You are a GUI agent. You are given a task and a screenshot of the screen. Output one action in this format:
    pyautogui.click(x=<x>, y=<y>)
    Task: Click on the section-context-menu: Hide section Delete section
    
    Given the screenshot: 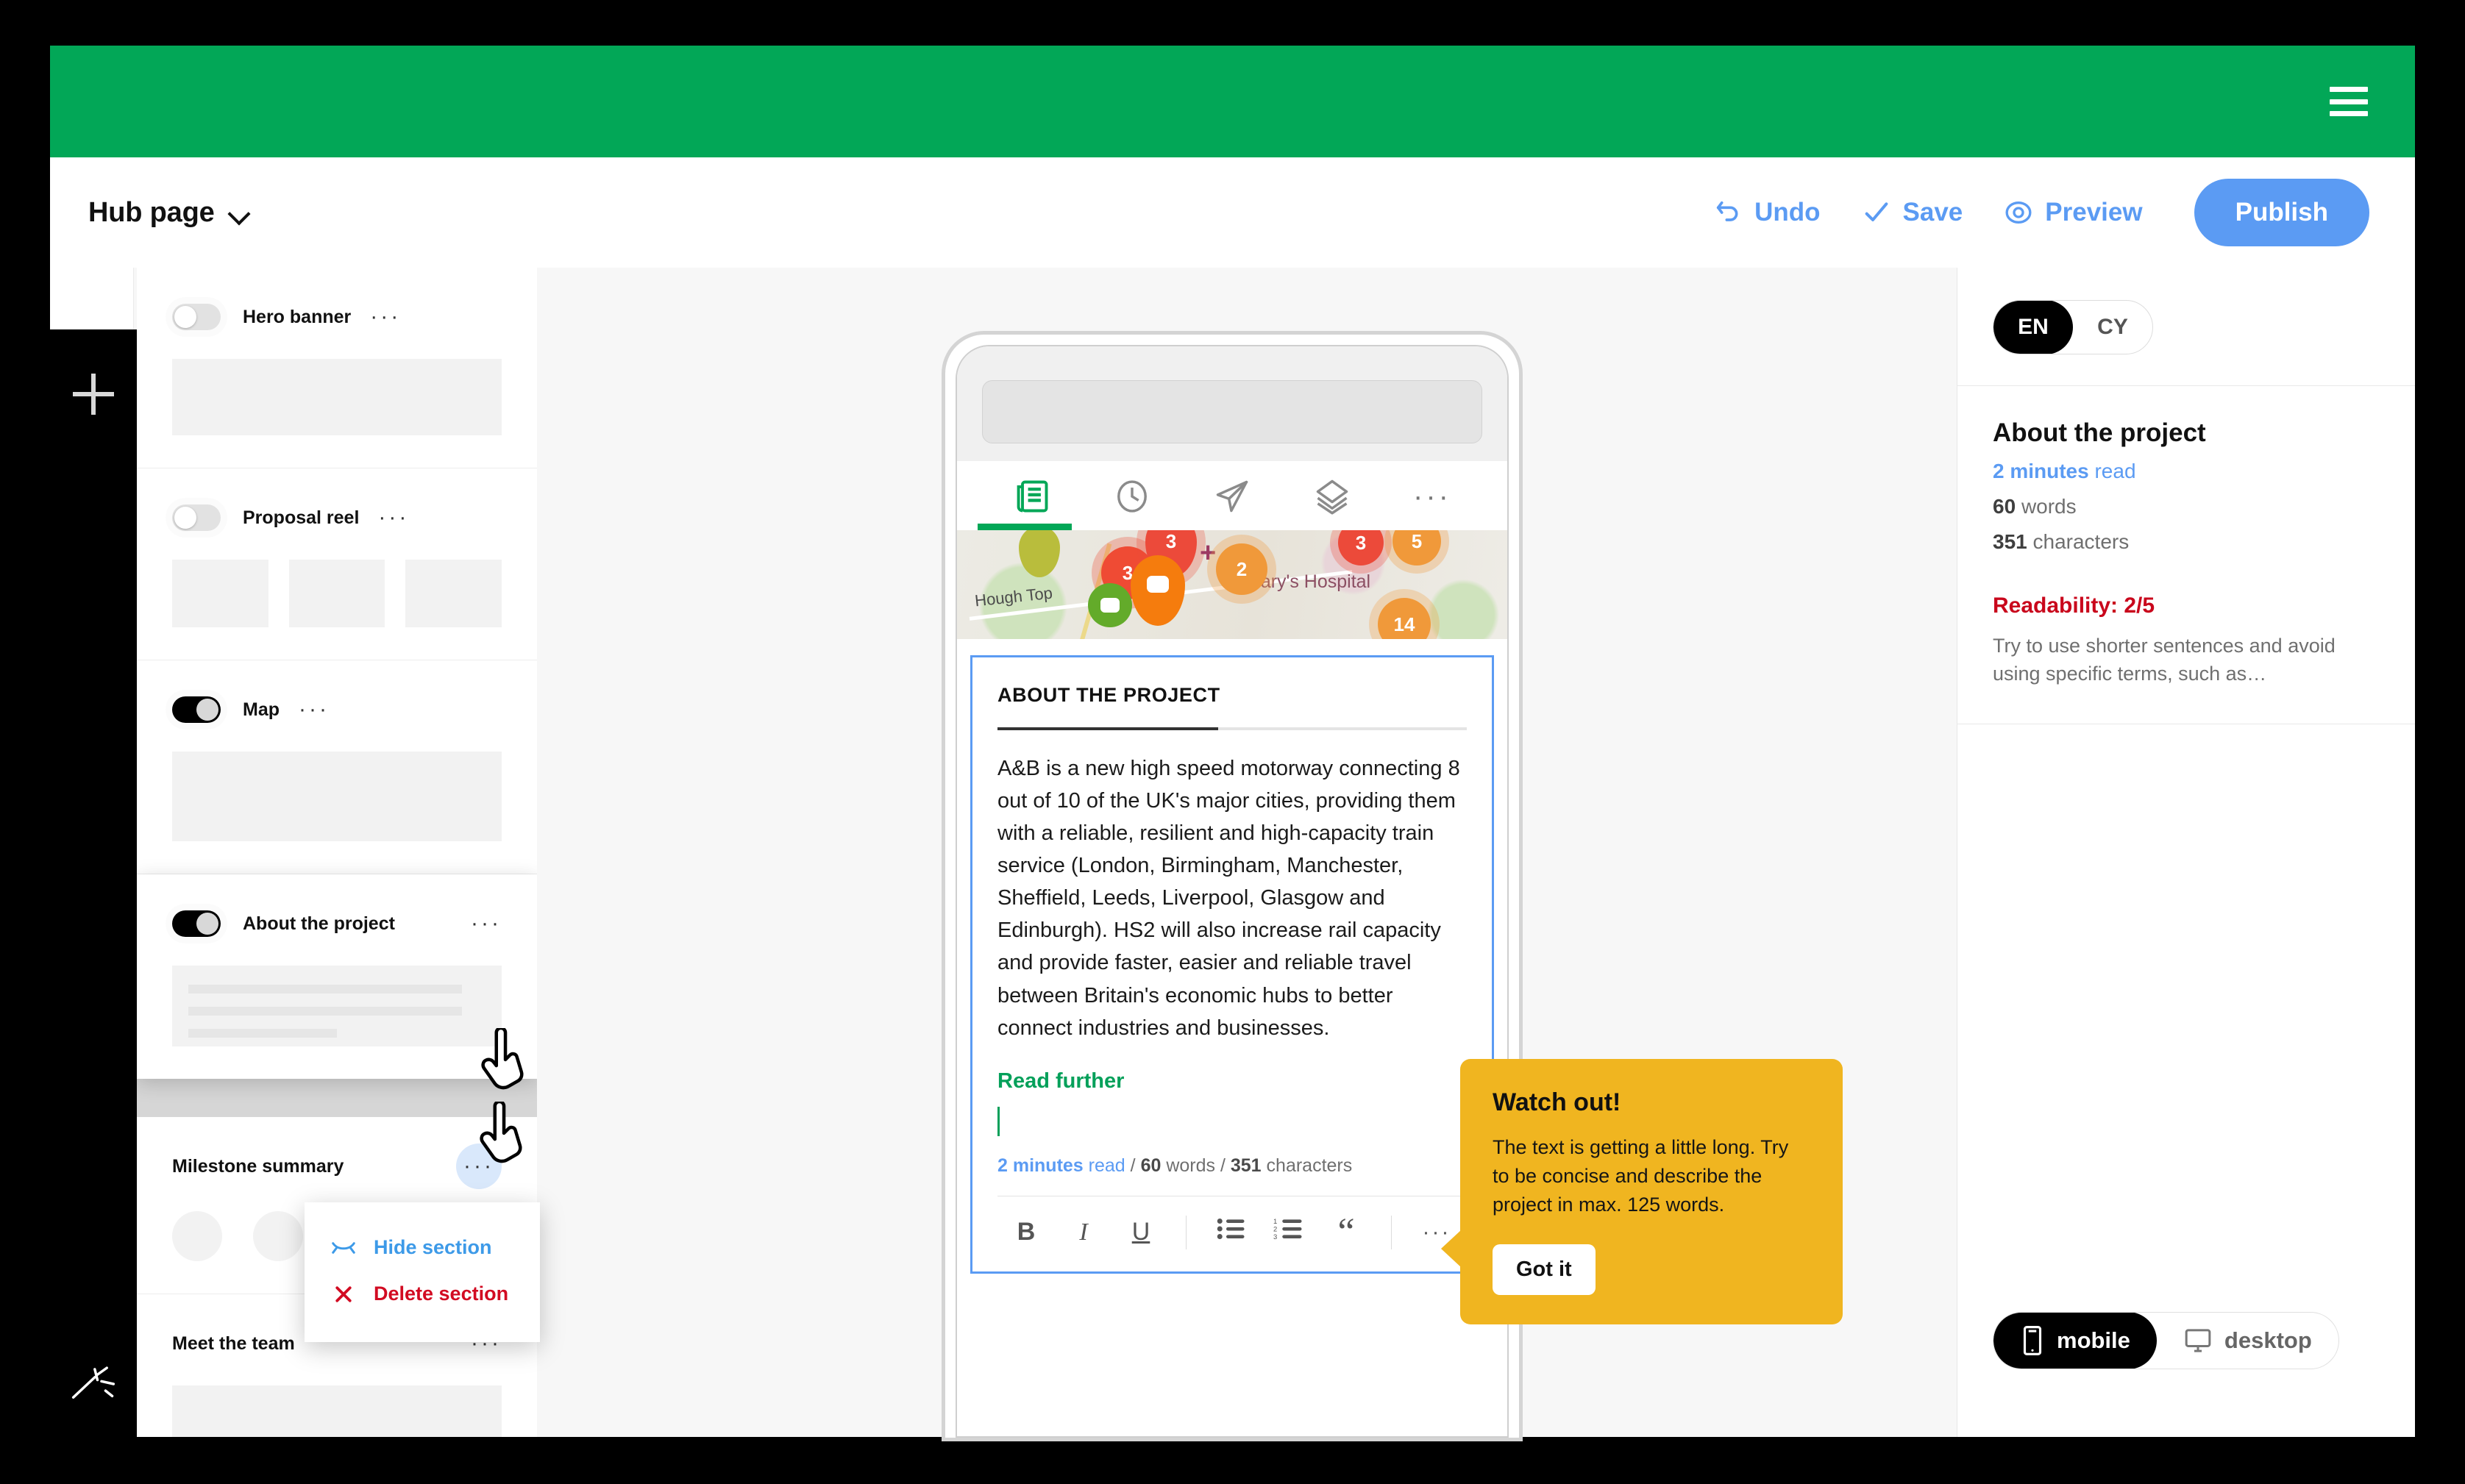 What is the action you would take?
    pyautogui.click(x=422, y=1272)
    